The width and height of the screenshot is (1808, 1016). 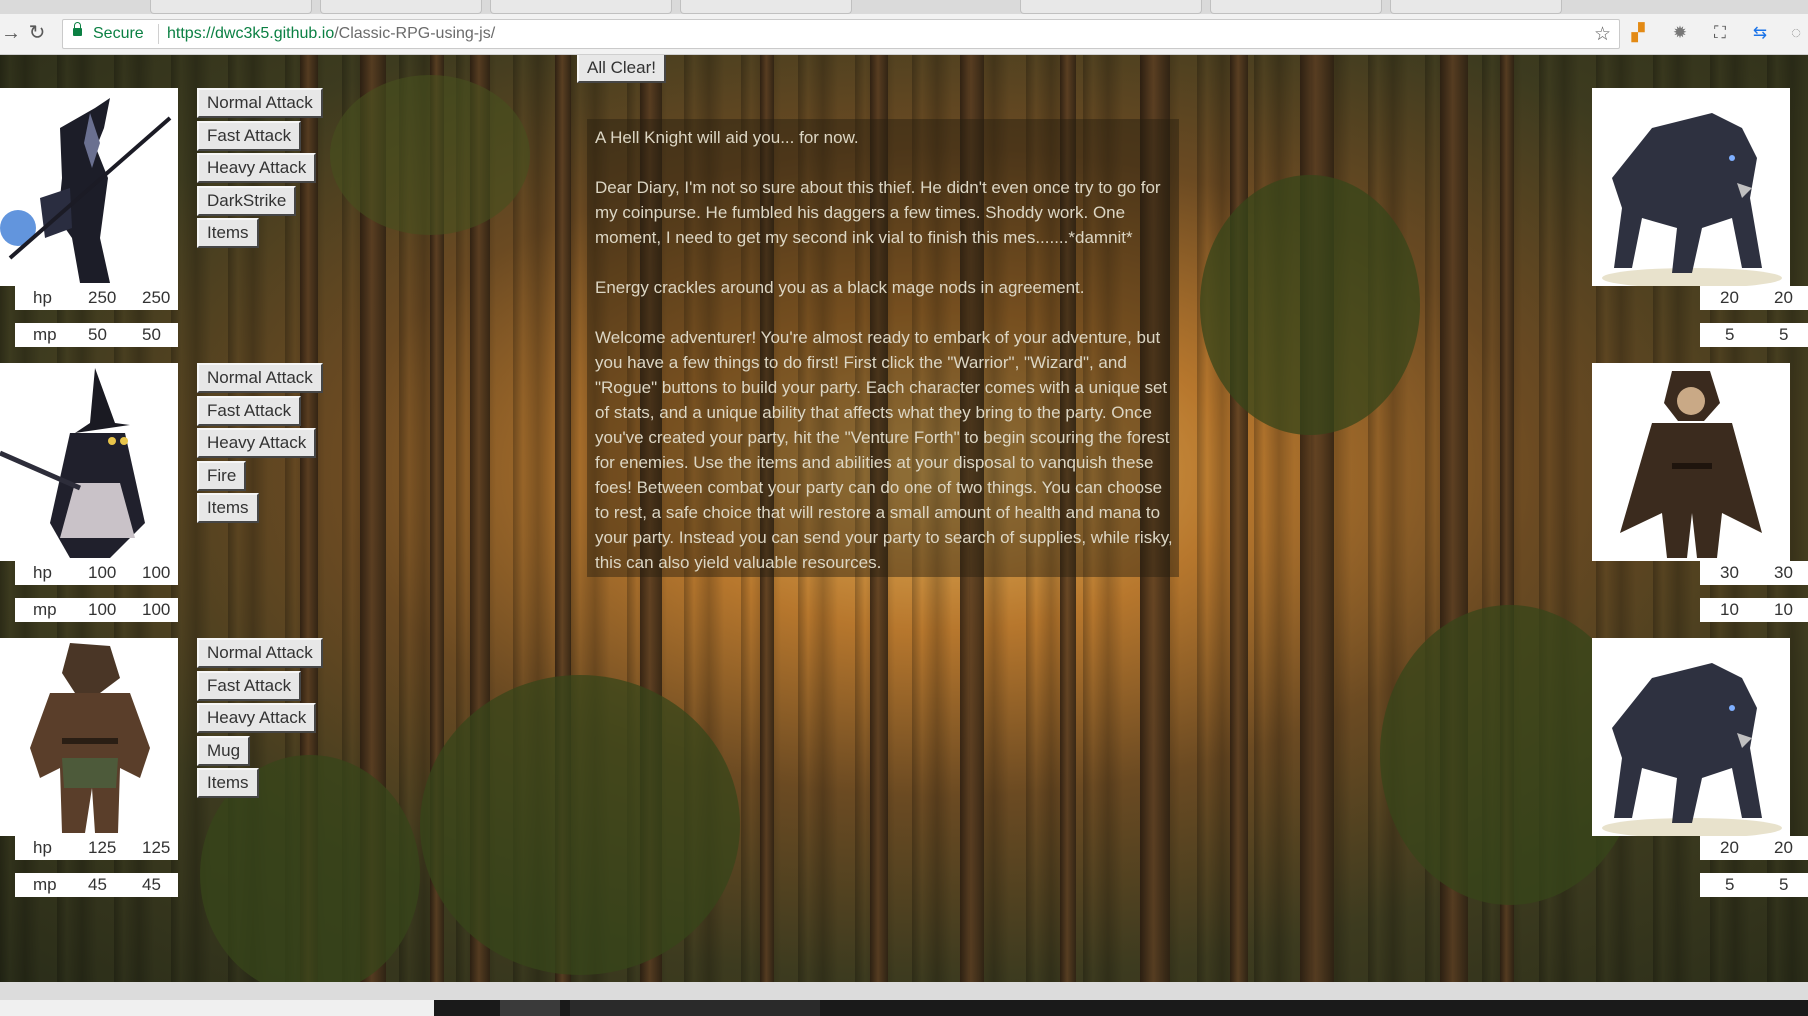 I want to click on thief-portrait, so click(x=89, y=737).